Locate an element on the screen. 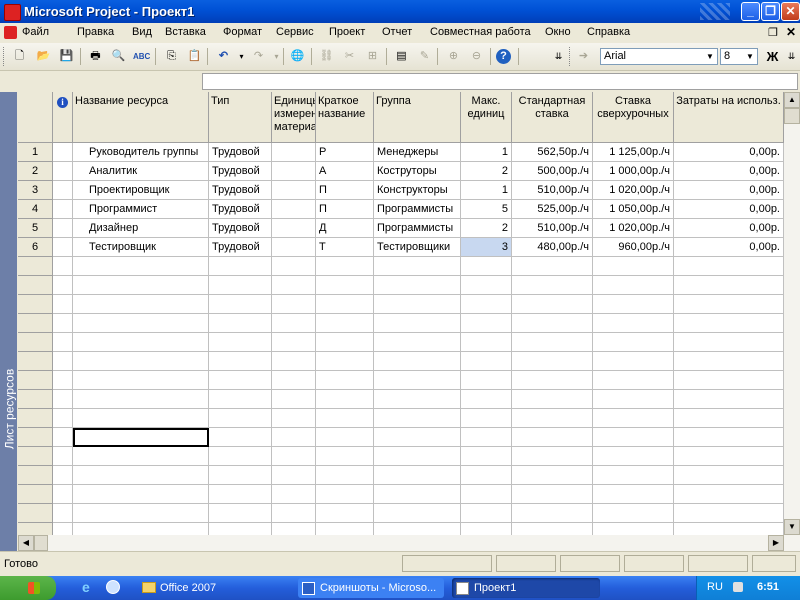 The image size is (800, 600). column-header-initials: Краткое название is located at coordinates (345, 117).